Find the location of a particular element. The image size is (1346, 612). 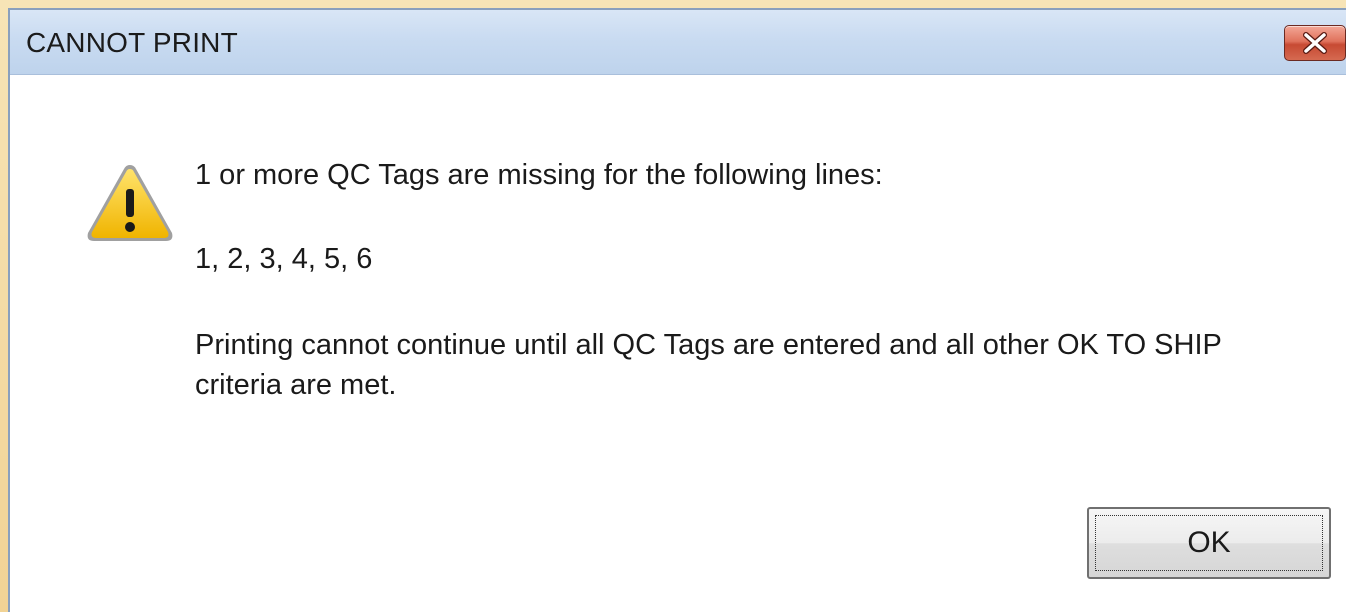

ok-button-label: OK is located at coordinates (1209, 542).